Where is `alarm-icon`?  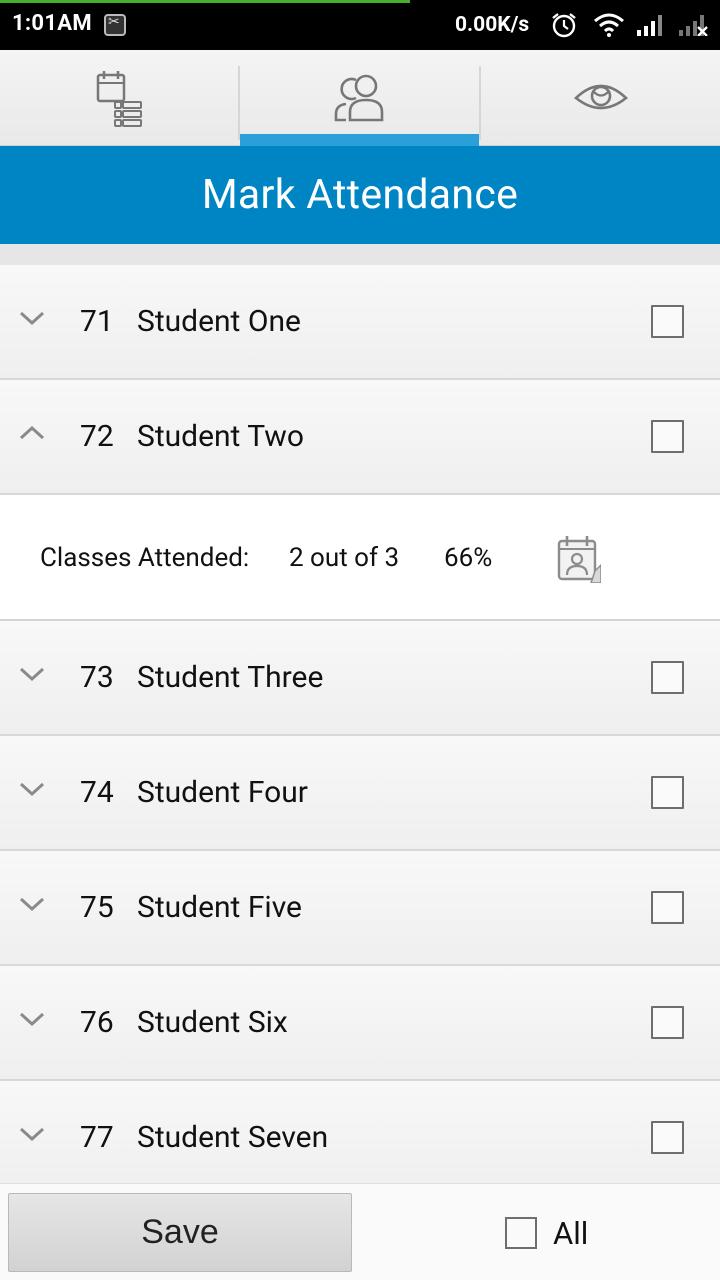 alarm-icon is located at coordinates (564, 25).